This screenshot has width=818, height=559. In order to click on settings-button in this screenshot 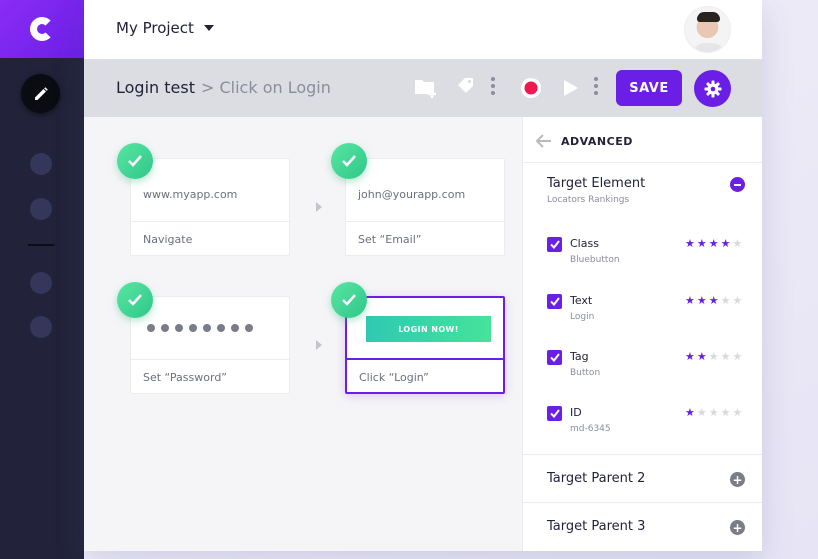, I will do `click(712, 88)`.